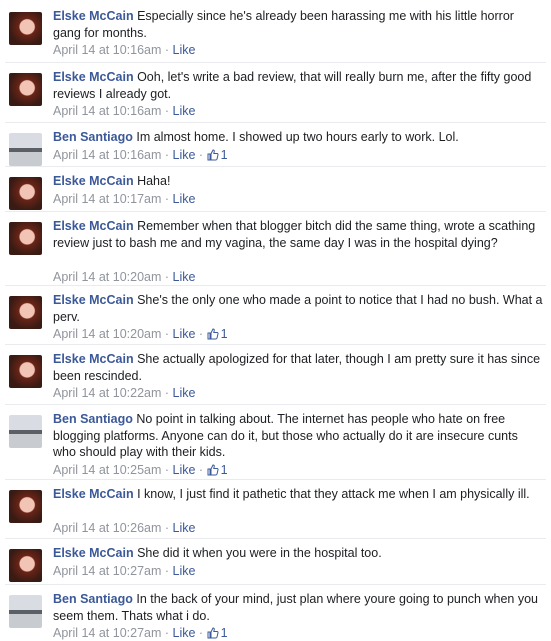 The image size is (551, 641). I want to click on comment-meta: April 14 at 10:20am · Like, so click(124, 277).